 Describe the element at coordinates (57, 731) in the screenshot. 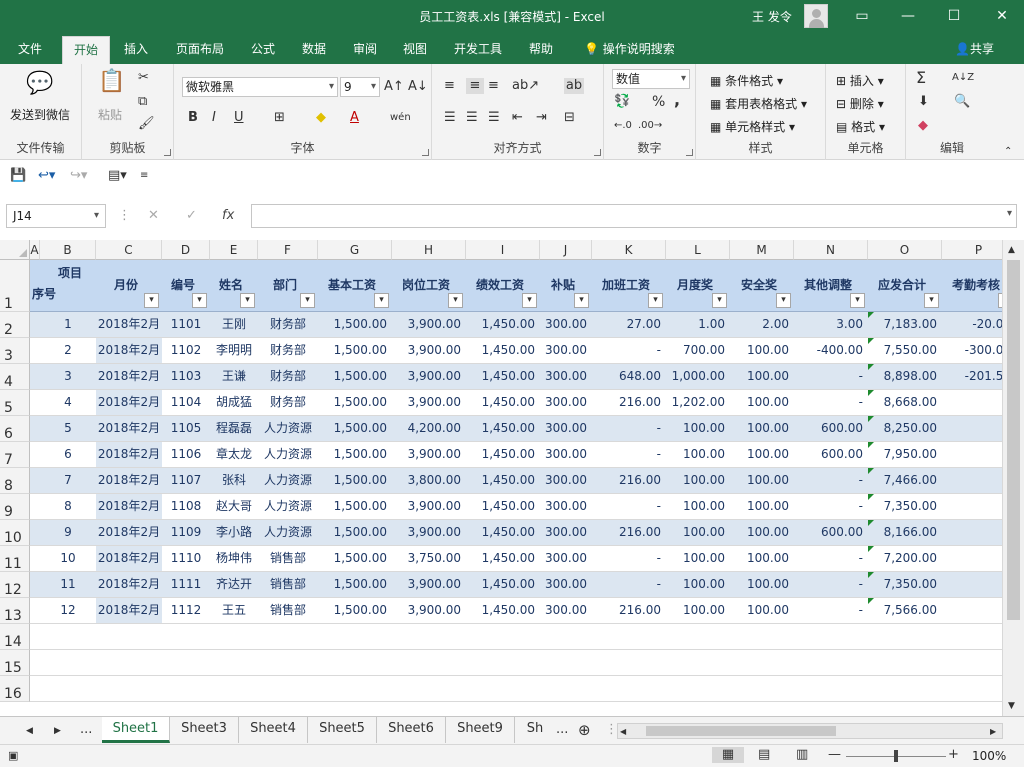

I see `next-sheet-icon: ▶` at that location.